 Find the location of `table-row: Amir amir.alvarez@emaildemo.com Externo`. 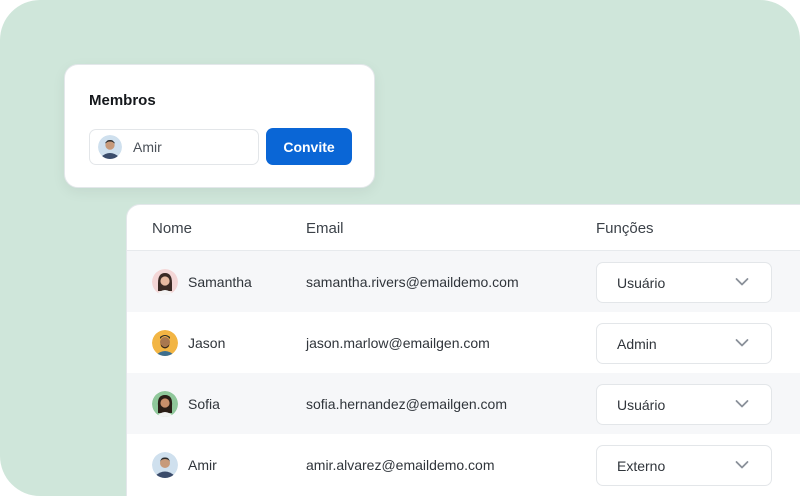

table-row: Amir amir.alvarez@emaildemo.com Externo is located at coordinates (463, 464).